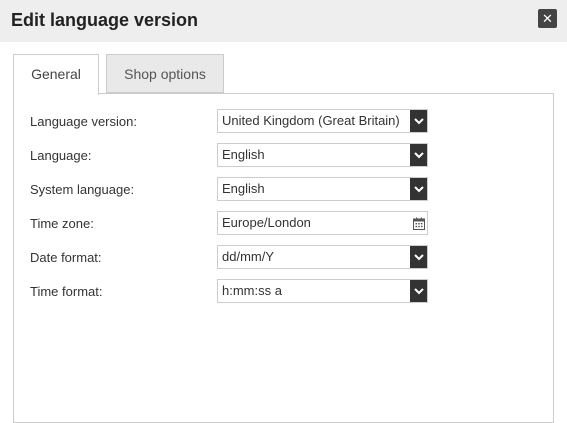 Image resolution: width=567 pixels, height=423 pixels. I want to click on language-version-value: United Kingdom (Great Britain), so click(311, 120).